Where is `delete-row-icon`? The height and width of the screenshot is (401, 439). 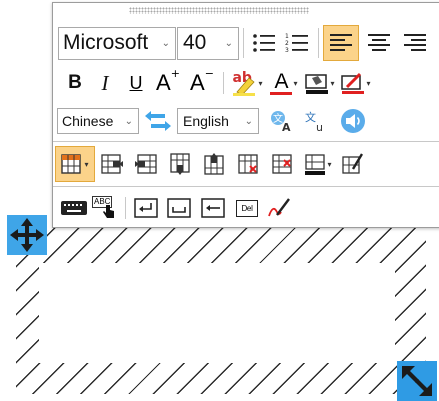
delete-row-icon is located at coordinates (282, 164).